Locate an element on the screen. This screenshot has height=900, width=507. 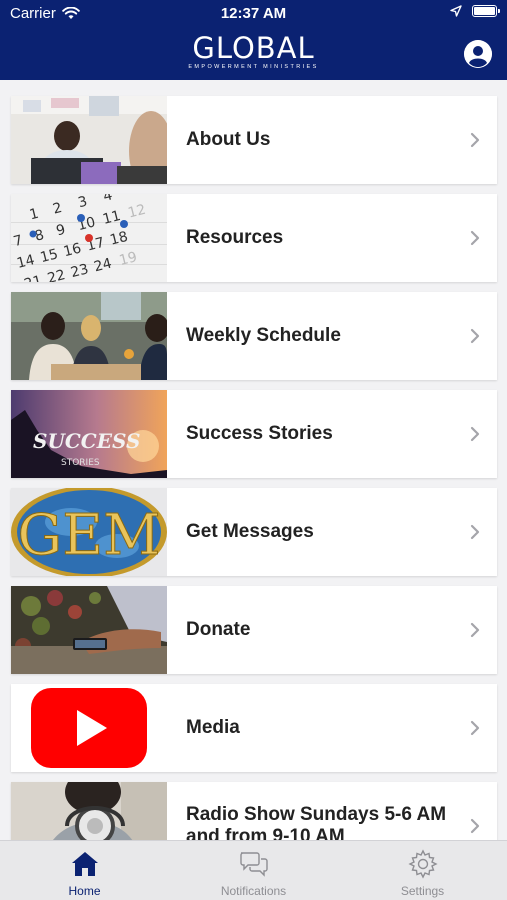
tab-settings: Settings is located at coordinates (422, 870).